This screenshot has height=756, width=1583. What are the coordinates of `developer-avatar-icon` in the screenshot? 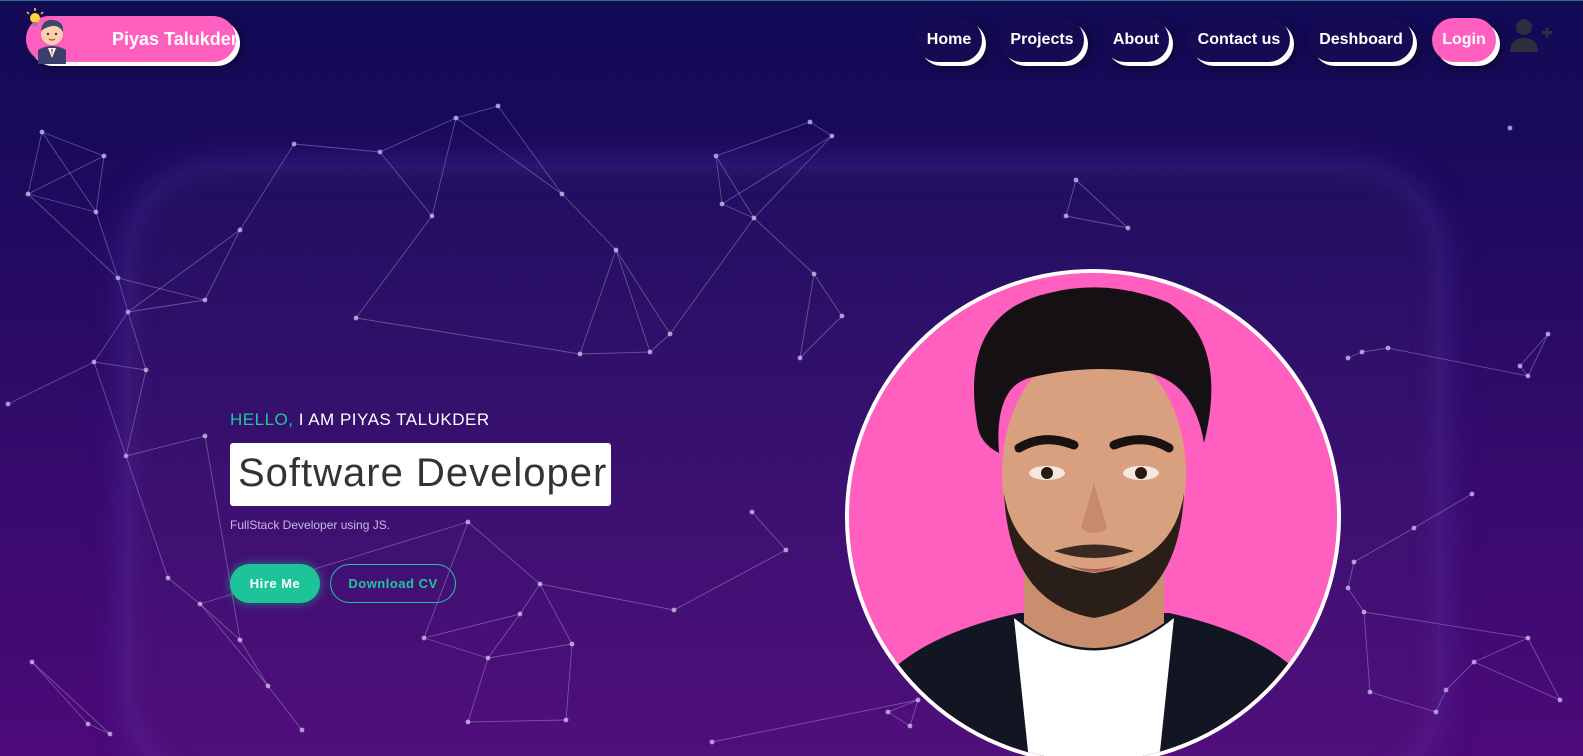 It's located at (46, 36).